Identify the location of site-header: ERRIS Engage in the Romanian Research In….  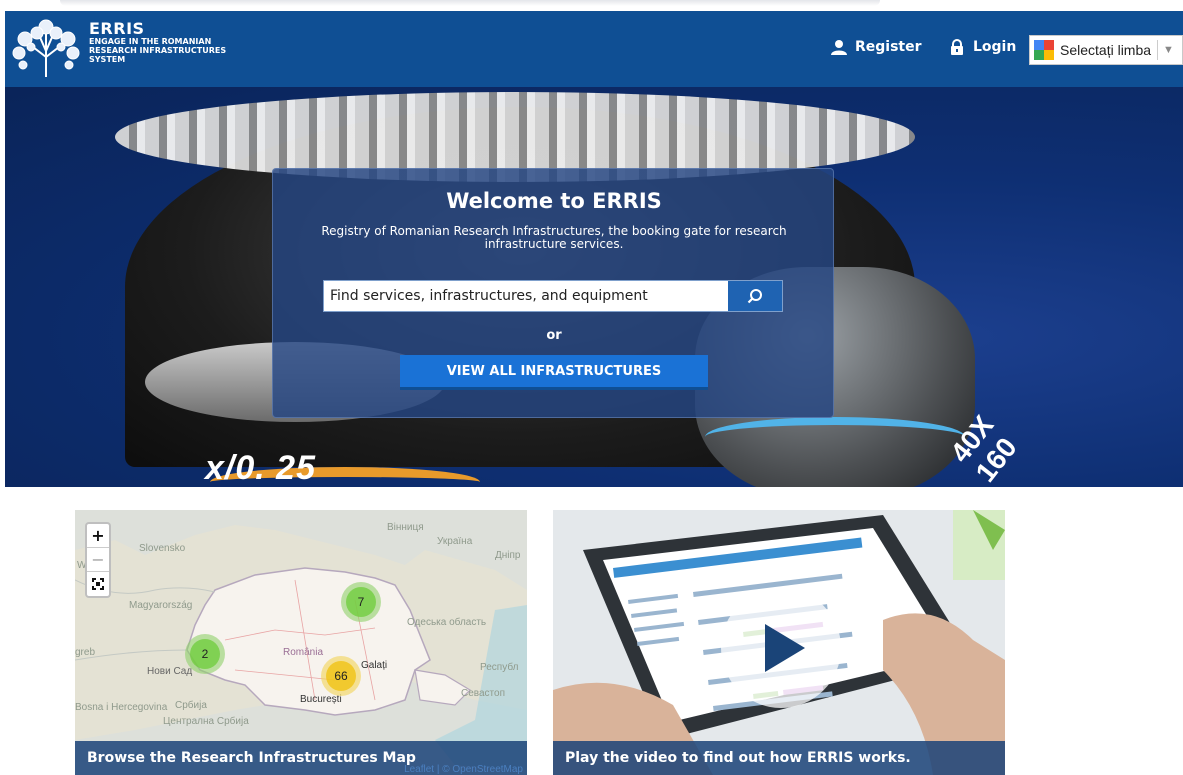
(594, 49).